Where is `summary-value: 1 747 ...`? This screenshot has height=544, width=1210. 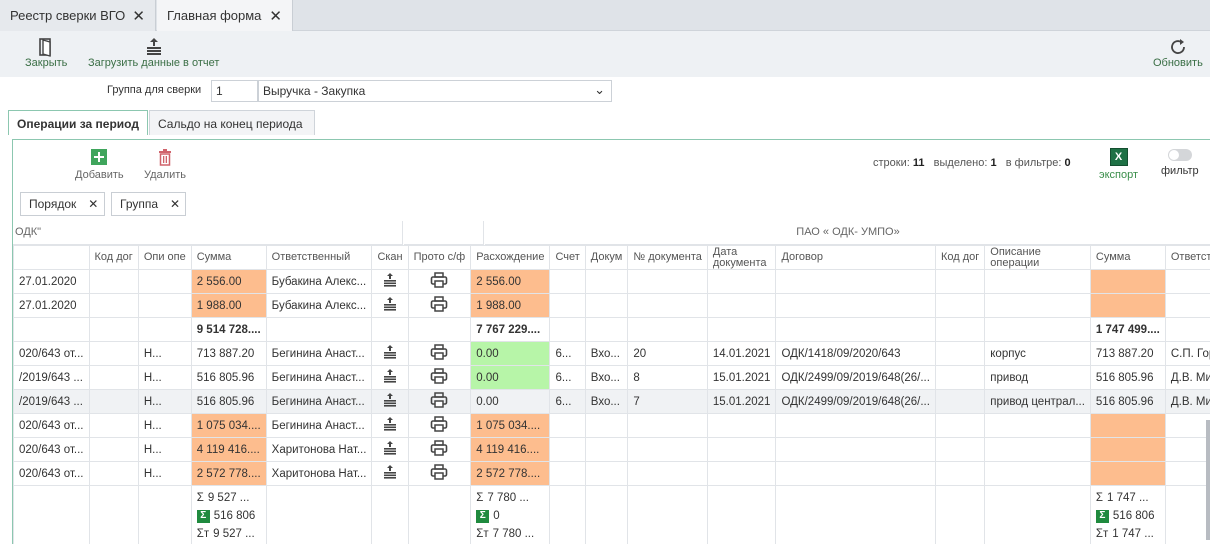
summary-value: 1 747 ... is located at coordinates (1133, 534).